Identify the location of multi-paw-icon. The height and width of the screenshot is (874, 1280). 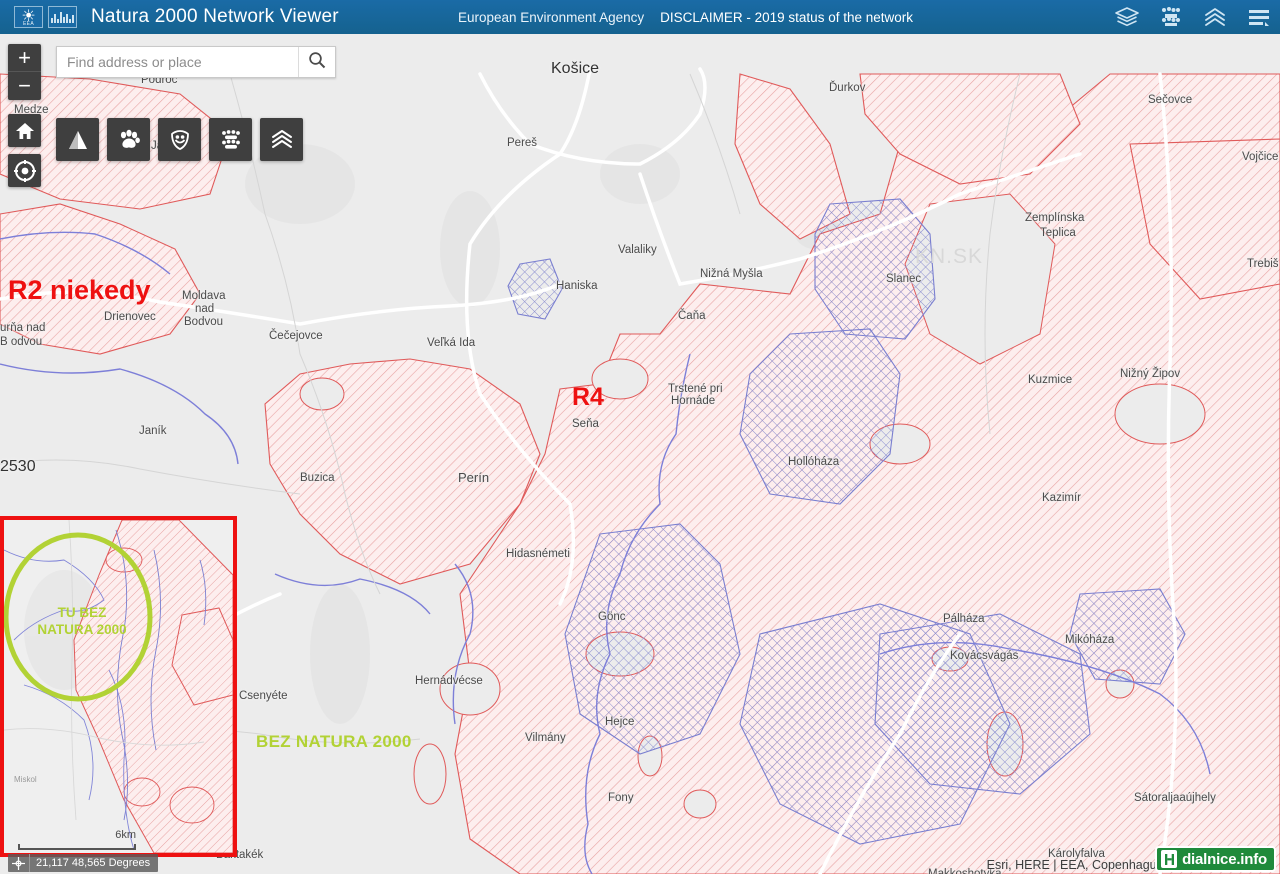
(231, 140).